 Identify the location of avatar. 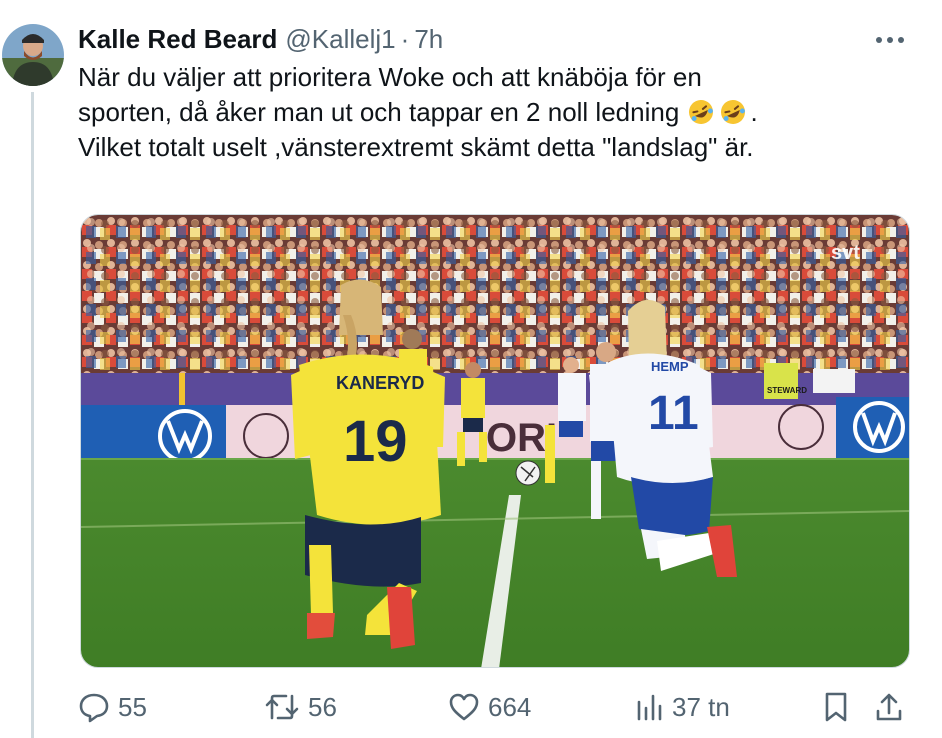
(33, 55).